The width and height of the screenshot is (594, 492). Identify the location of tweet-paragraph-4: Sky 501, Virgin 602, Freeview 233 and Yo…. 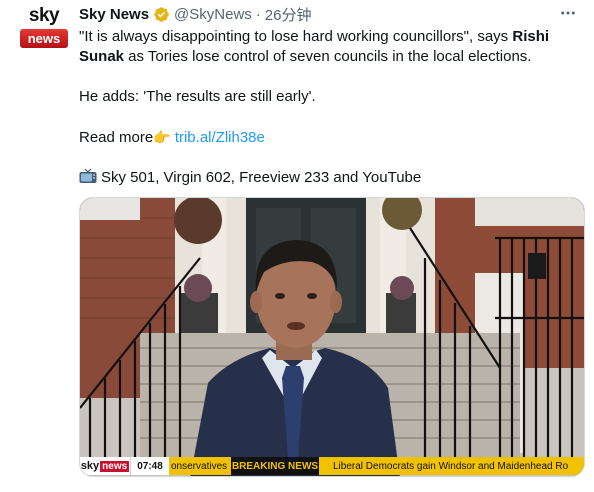
(329, 178).